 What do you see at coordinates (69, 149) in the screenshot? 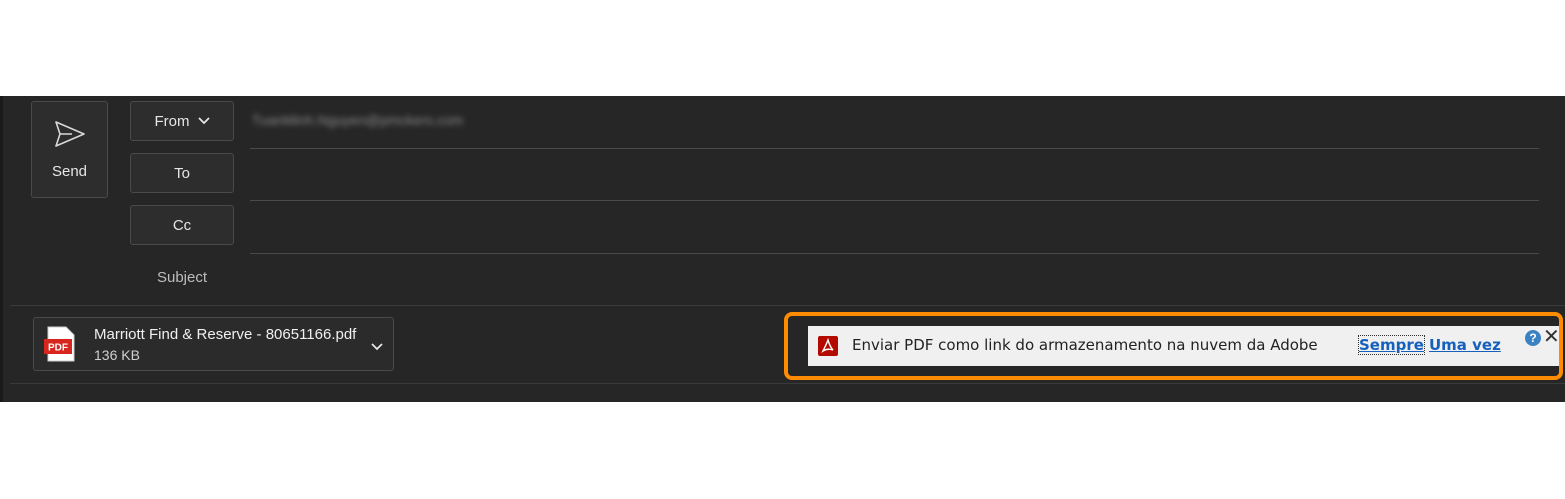
I see `send-button: Send` at bounding box center [69, 149].